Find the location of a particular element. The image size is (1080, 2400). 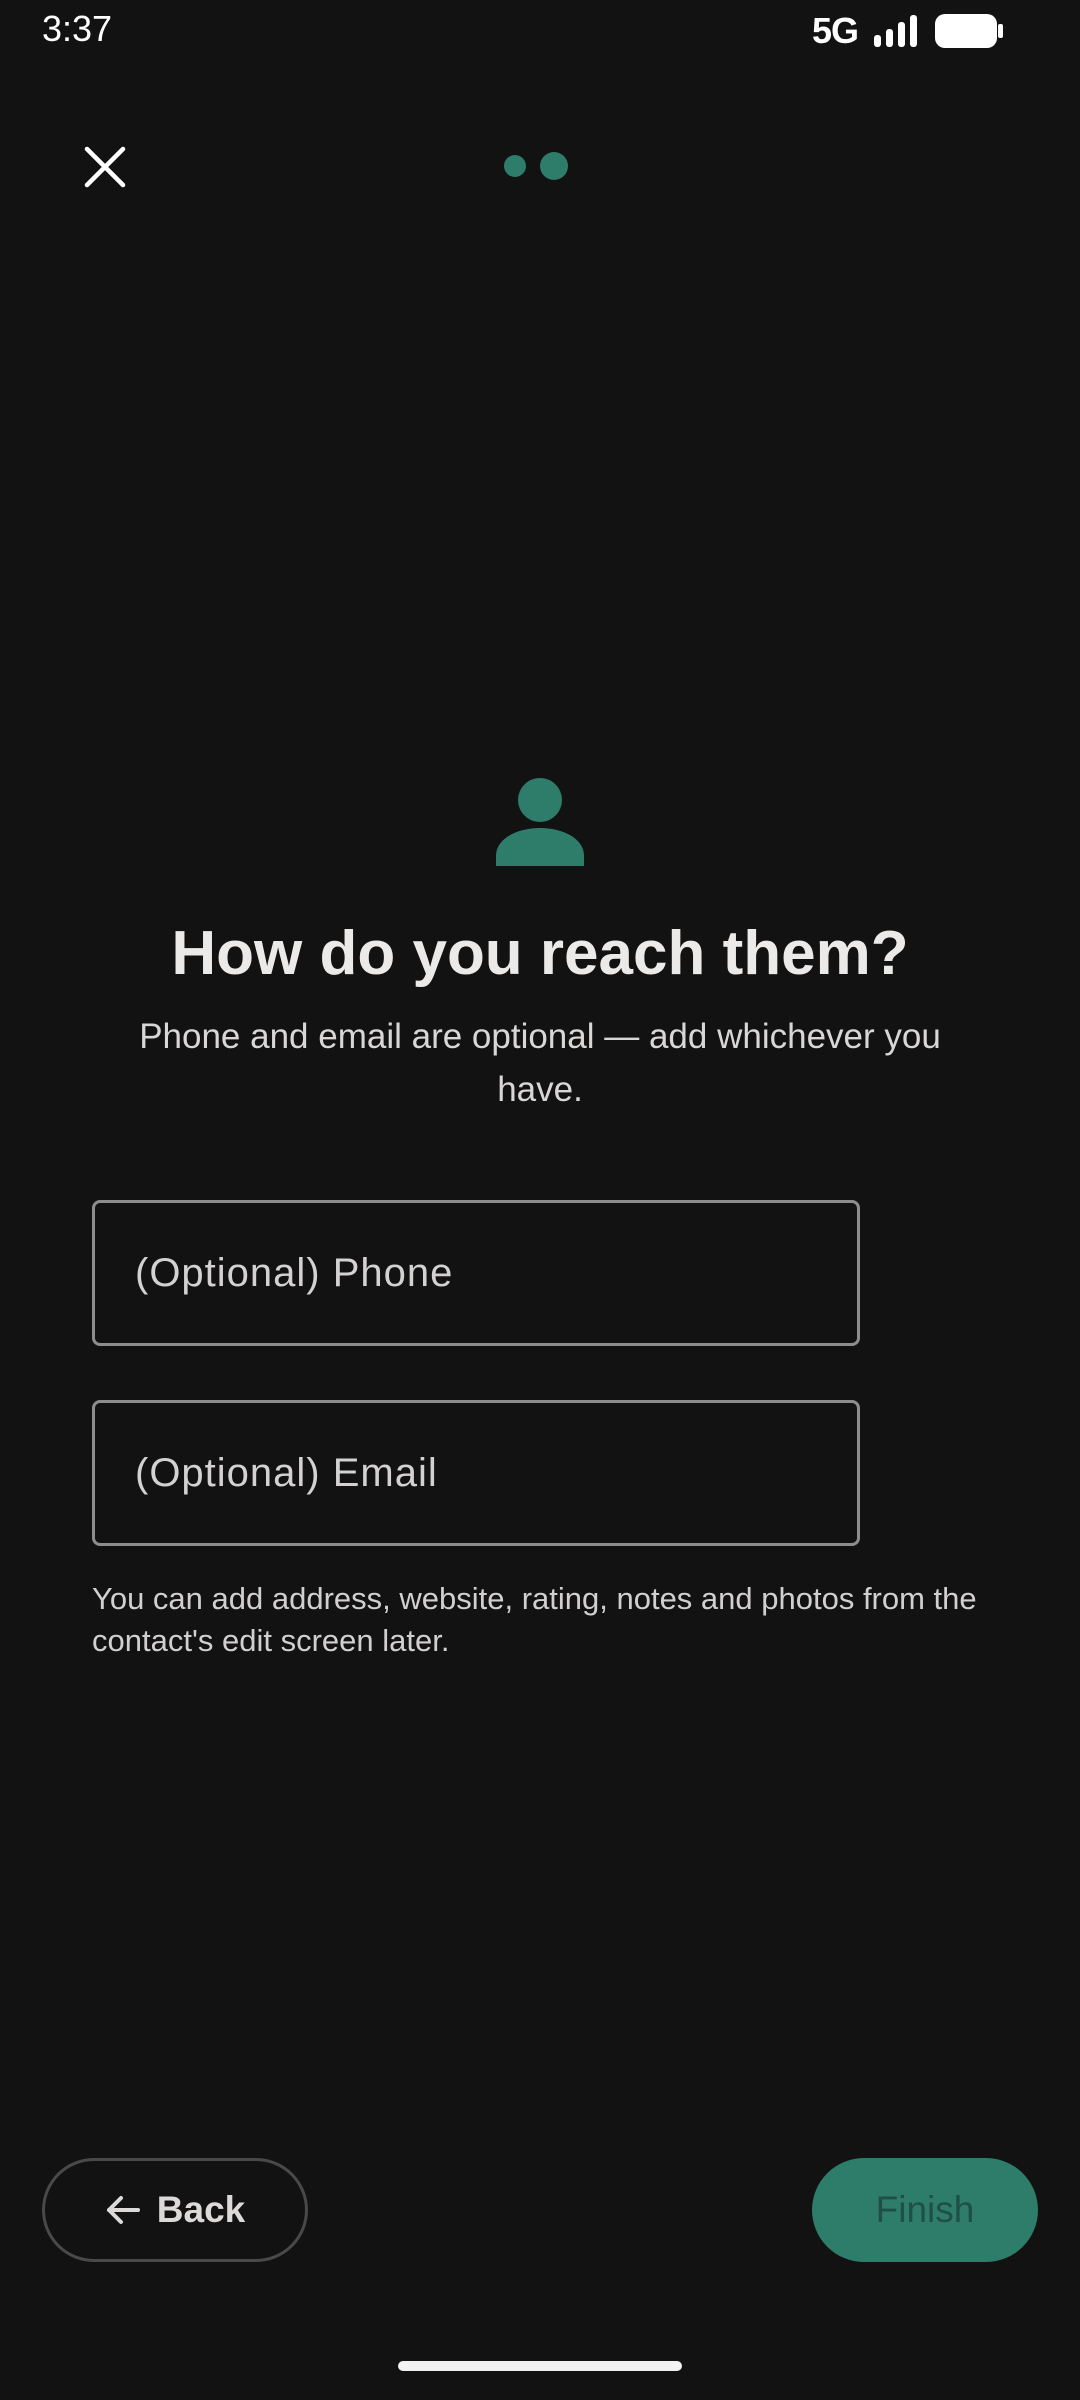

email-field: (Optional) Email is located at coordinates (476, 1473).